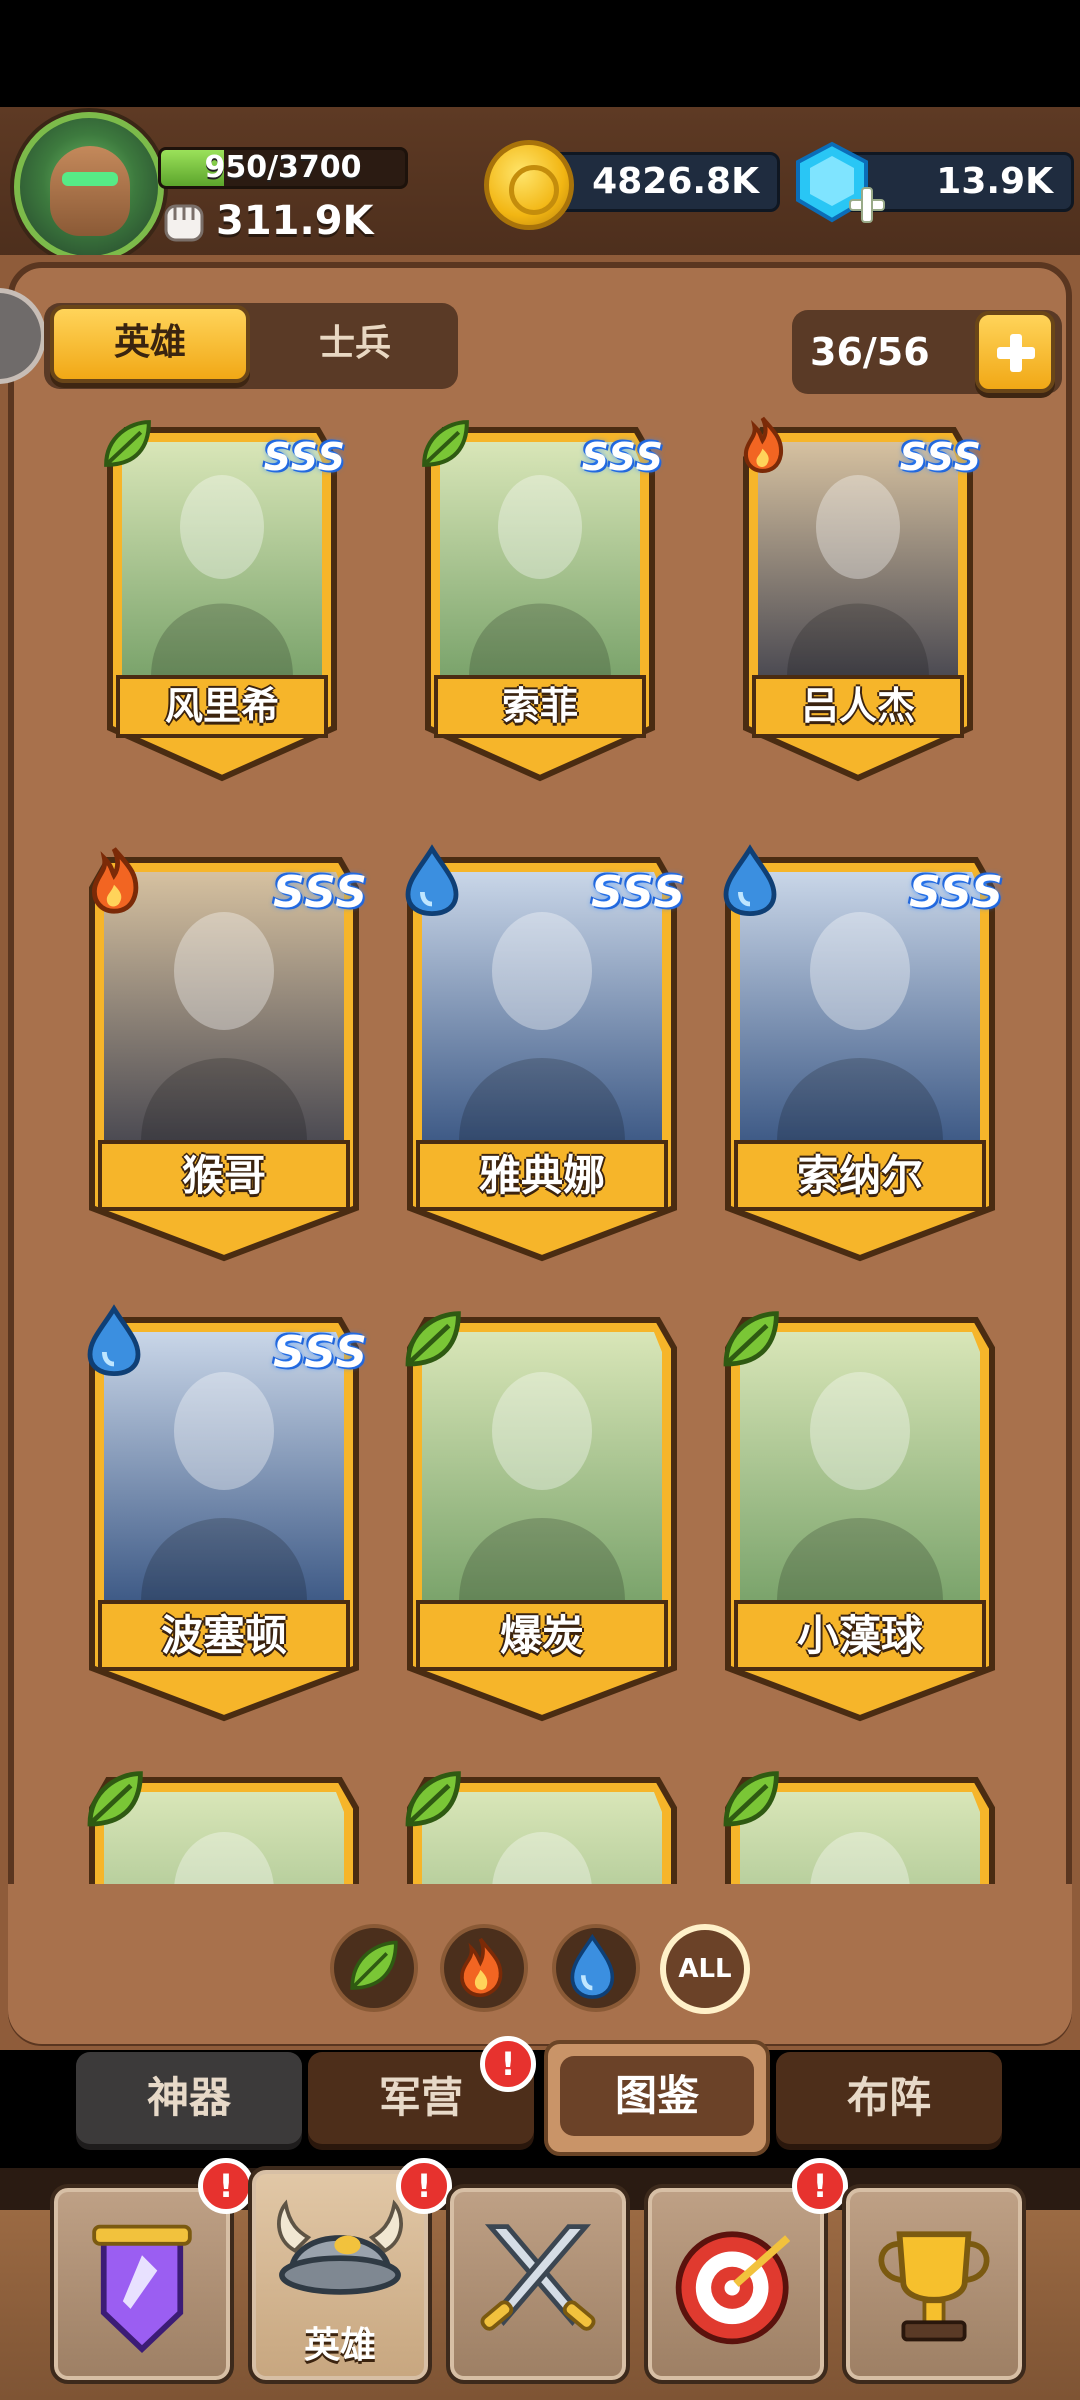 This screenshot has width=1080, height=2400. Describe the element at coordinates (994, 181) in the screenshot. I see `gem-value: 13.9K` at that location.